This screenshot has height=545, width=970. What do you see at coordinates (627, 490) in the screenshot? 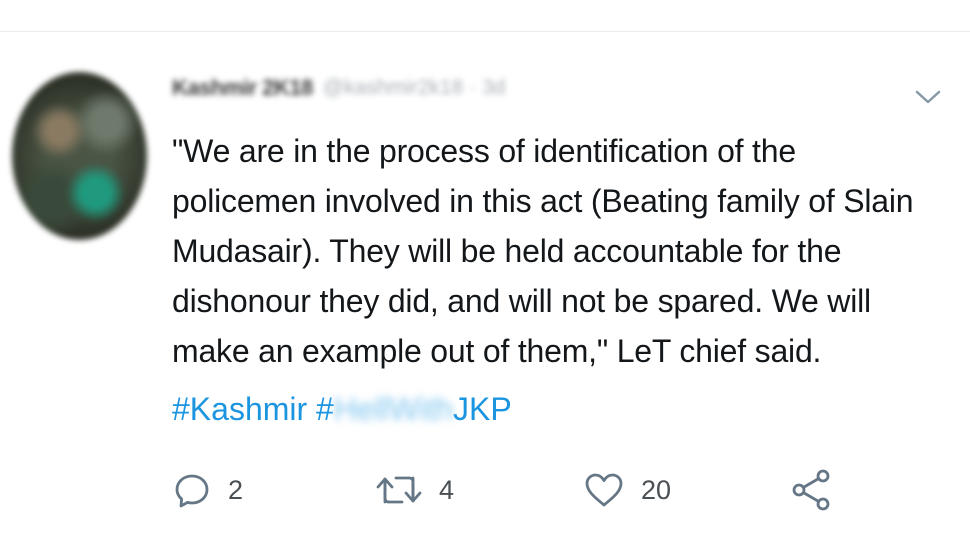
I see `like-button: 20` at bounding box center [627, 490].